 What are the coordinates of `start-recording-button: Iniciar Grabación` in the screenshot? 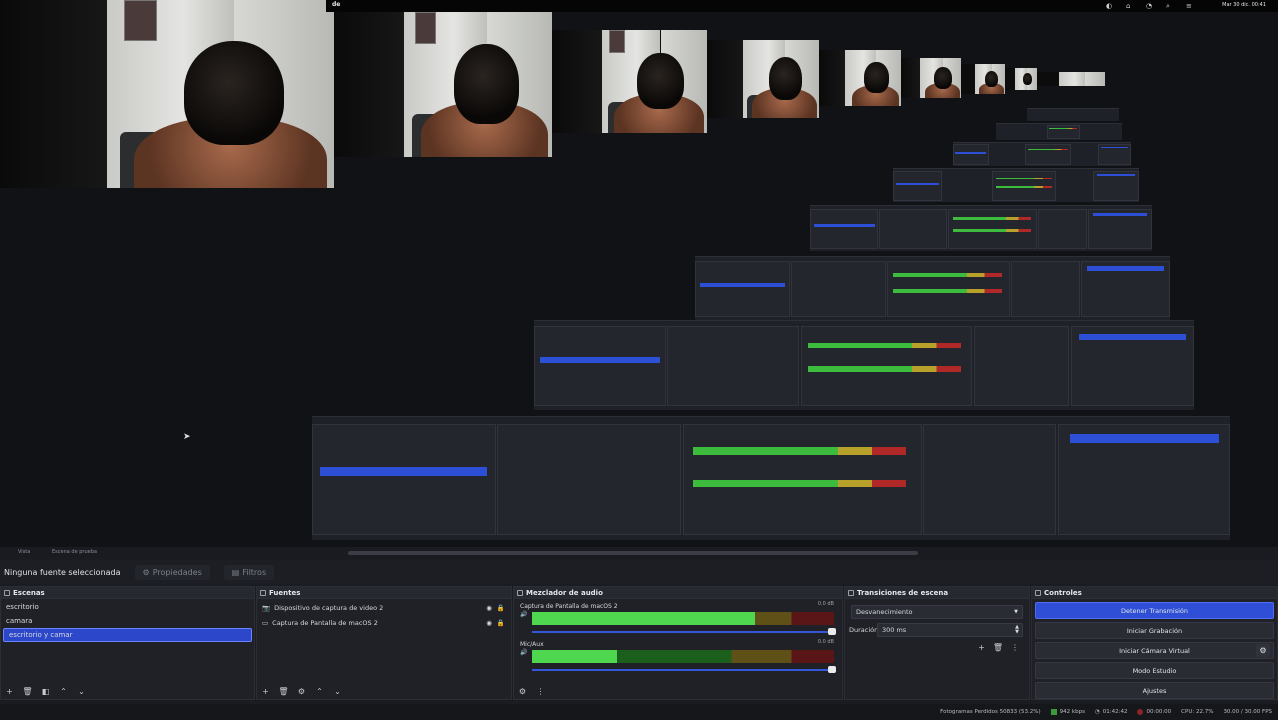 It's located at (1154, 630).